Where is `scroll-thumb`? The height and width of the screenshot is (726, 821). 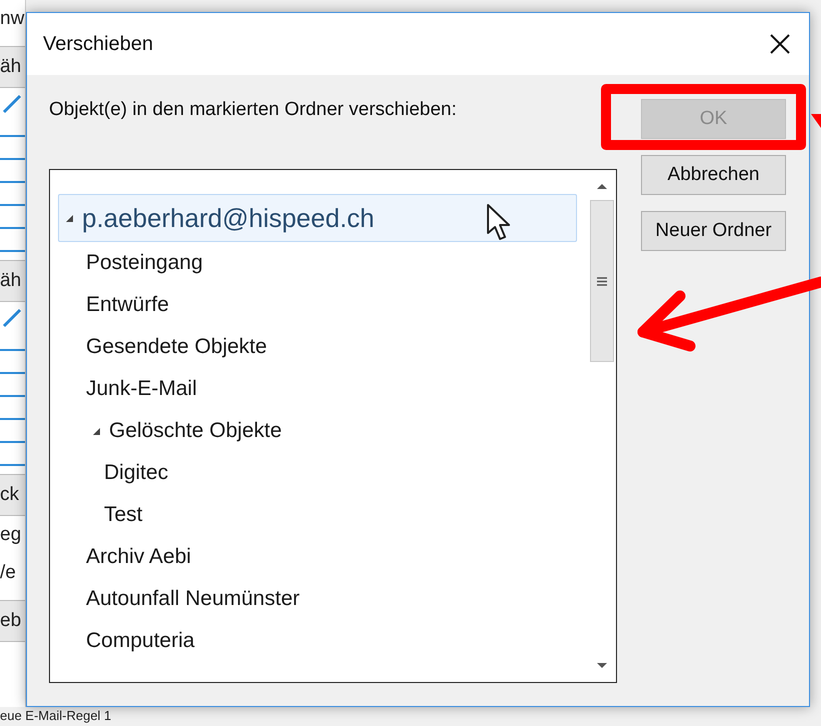
scroll-thumb is located at coordinates (602, 281).